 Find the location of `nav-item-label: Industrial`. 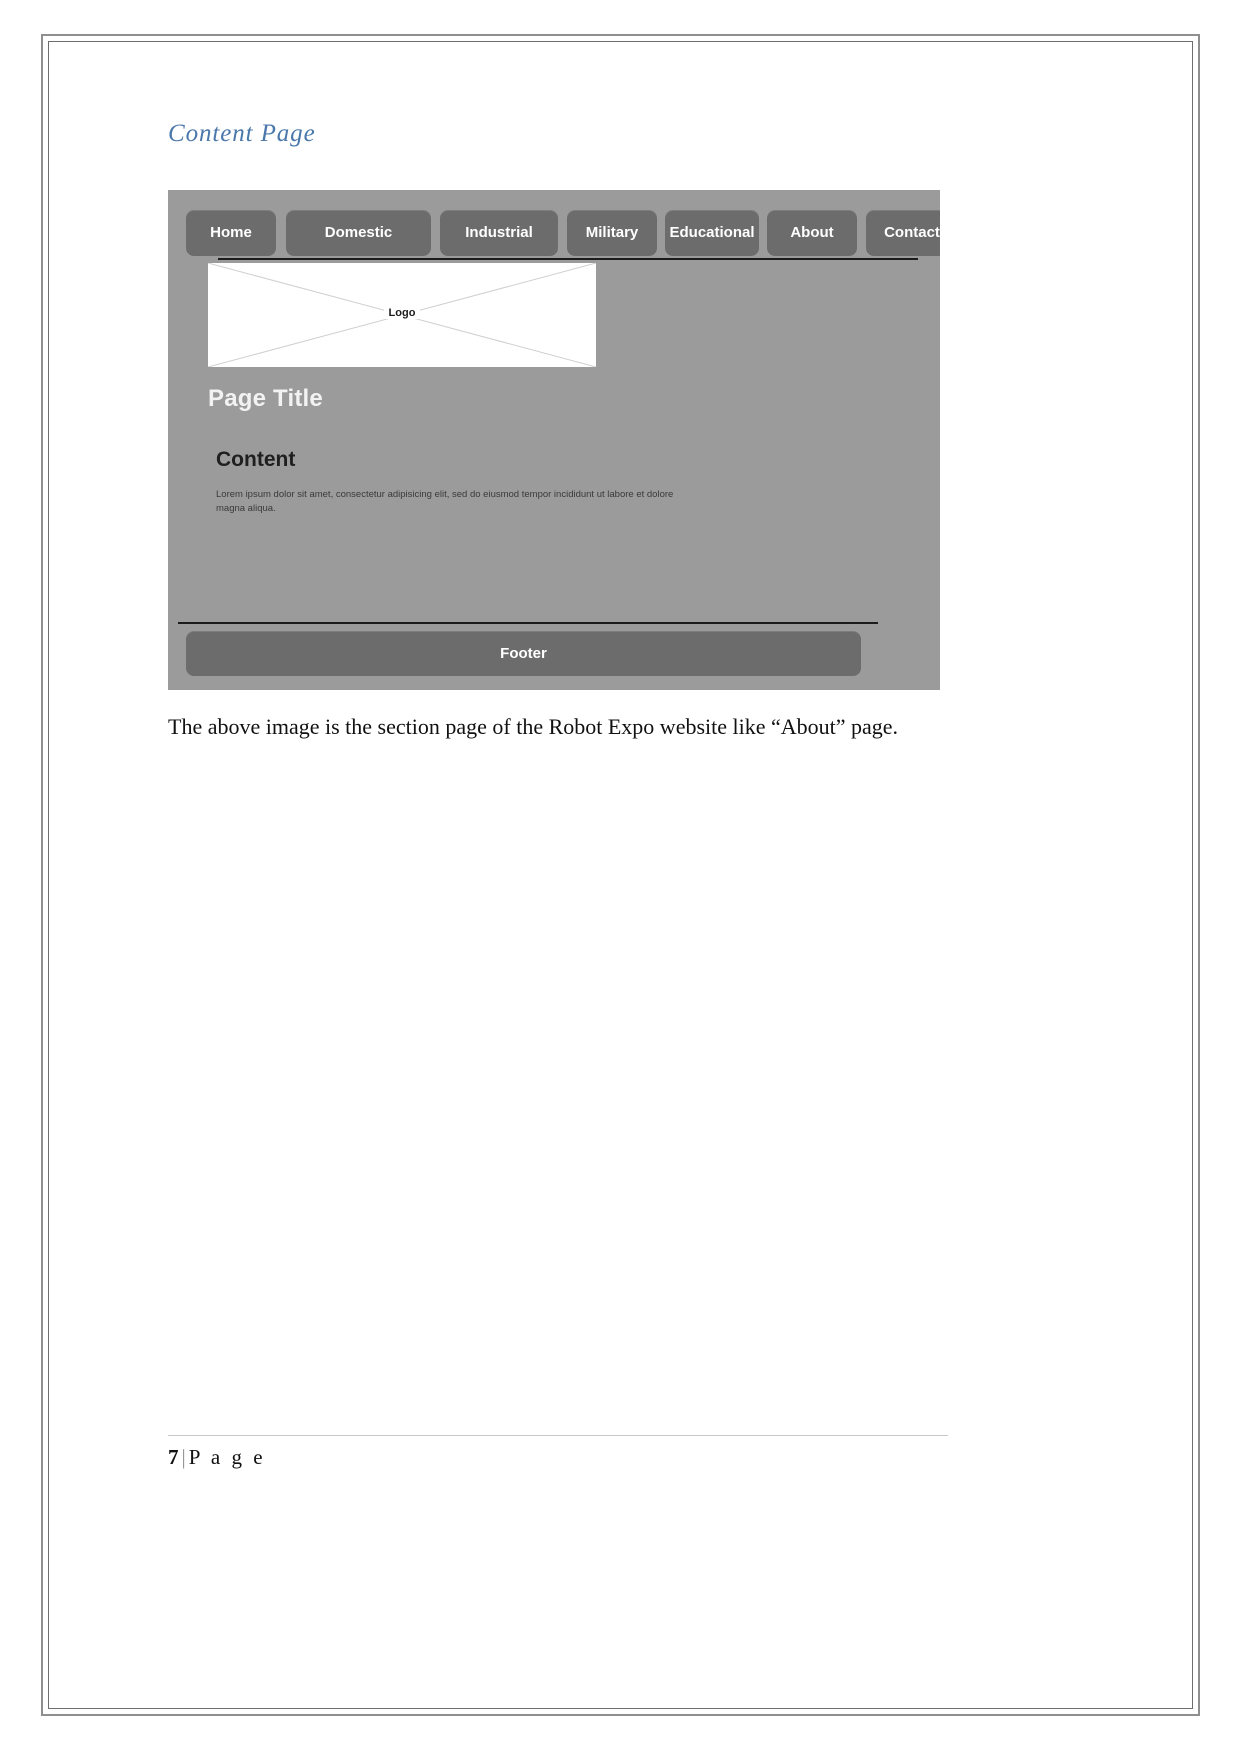

nav-item-label: Industrial is located at coordinates (499, 232).